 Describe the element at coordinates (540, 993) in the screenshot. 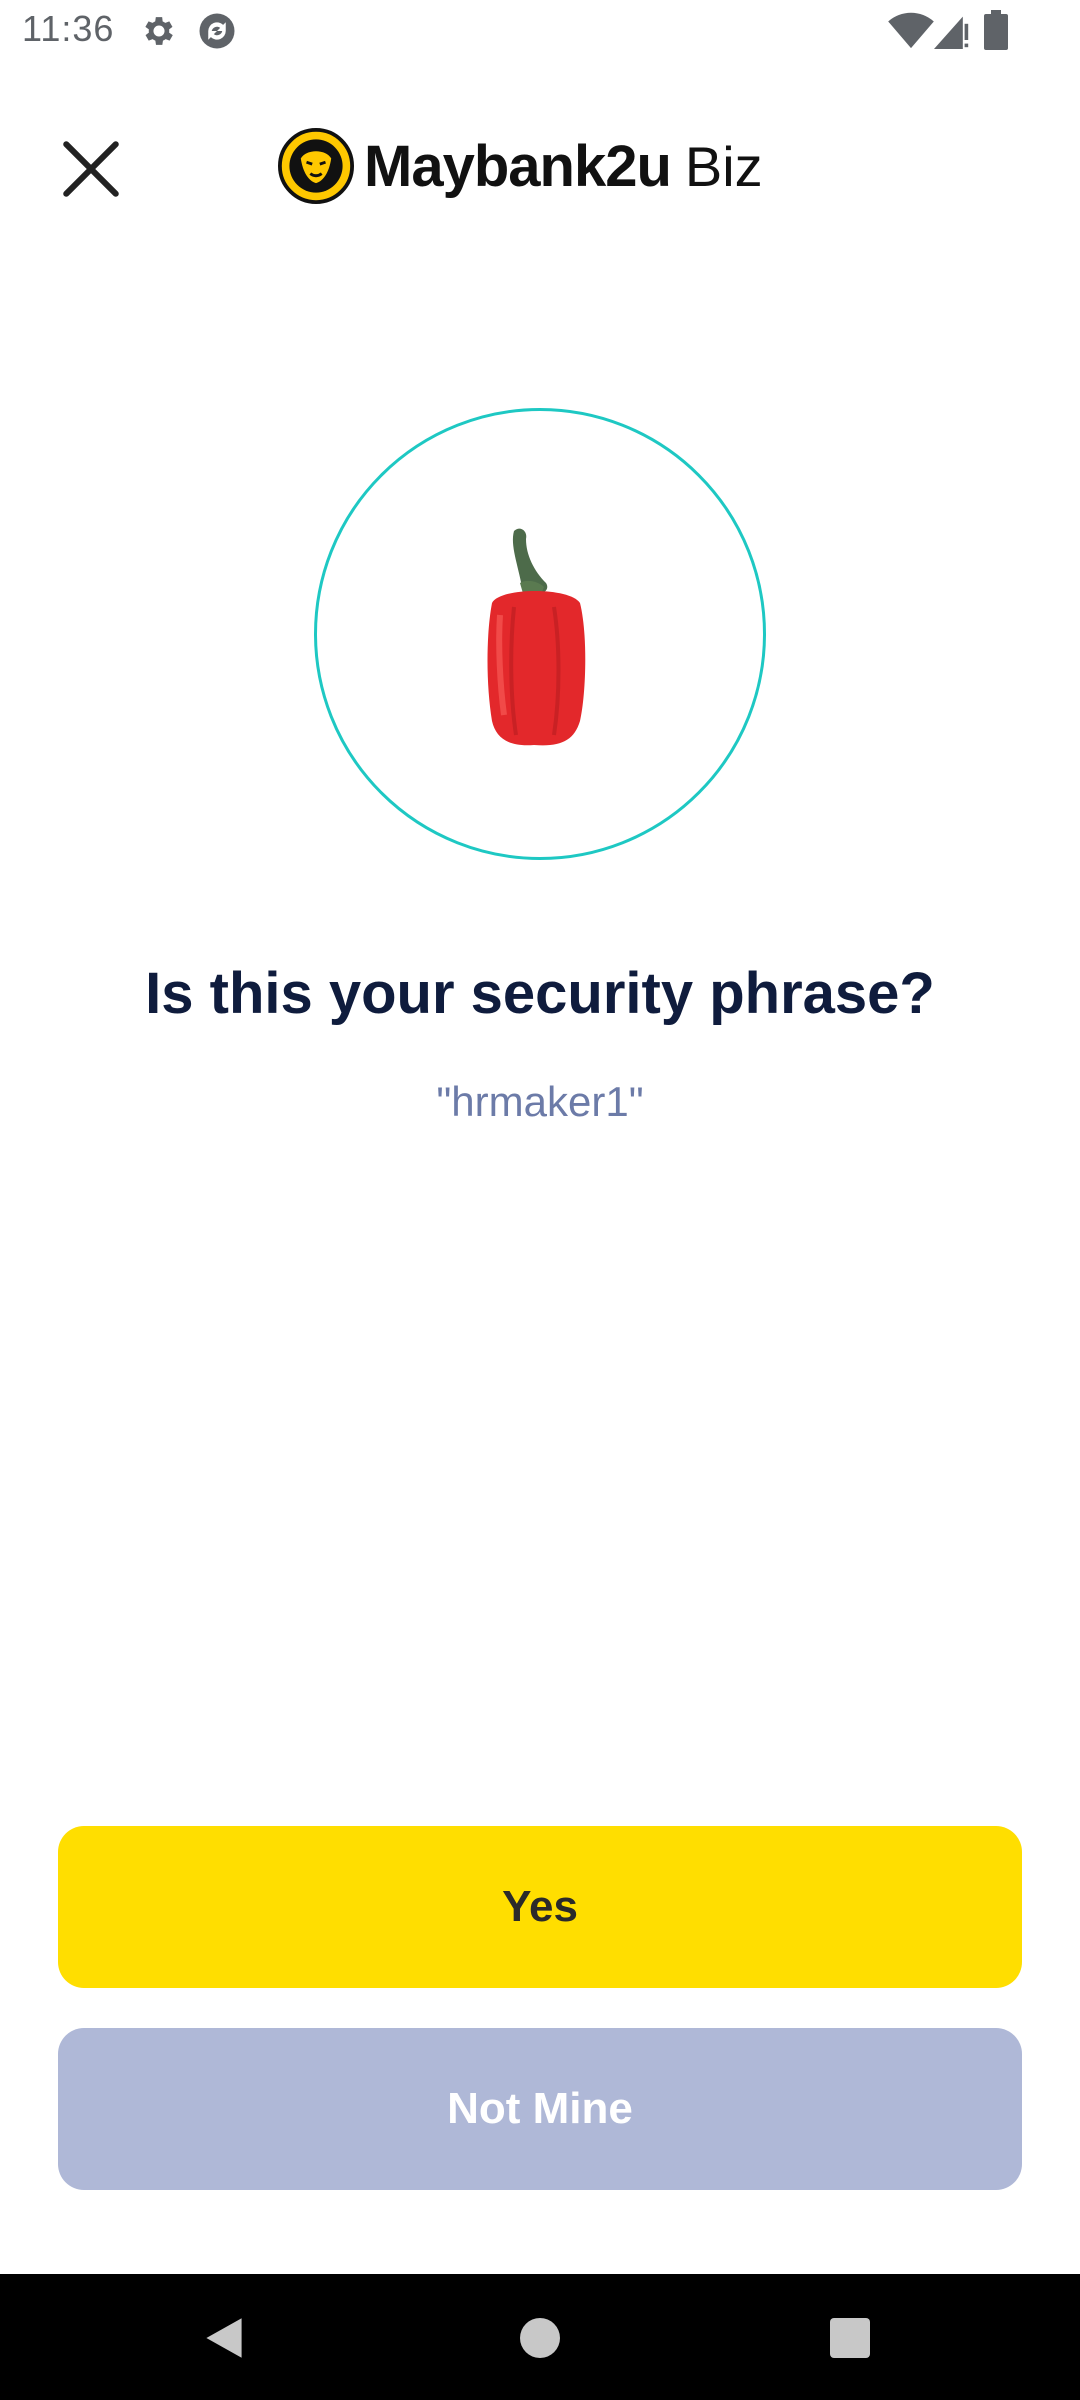

I see `security-phrase-question: Is this your security phrase?` at that location.